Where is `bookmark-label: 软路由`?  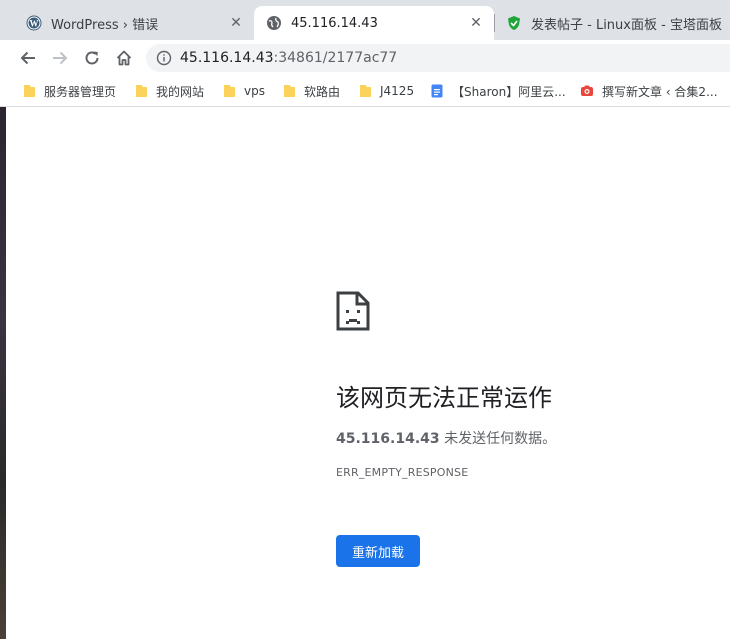 bookmark-label: 软路由 is located at coordinates (322, 91).